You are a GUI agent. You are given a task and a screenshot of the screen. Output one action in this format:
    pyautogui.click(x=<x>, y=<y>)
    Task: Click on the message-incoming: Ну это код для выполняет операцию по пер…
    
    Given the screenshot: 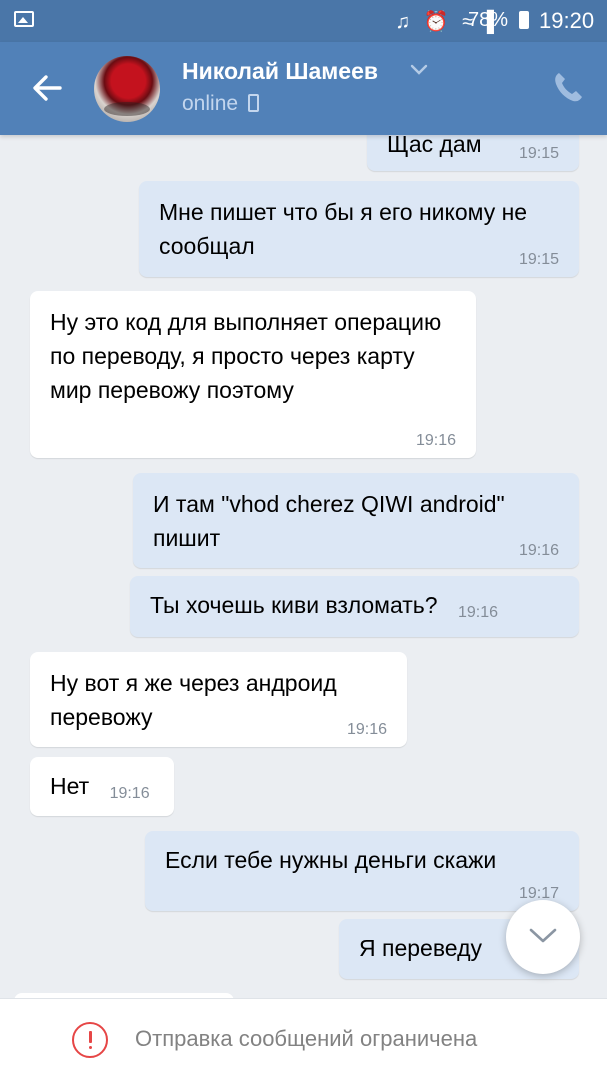 What is the action you would take?
    pyautogui.click(x=253, y=374)
    